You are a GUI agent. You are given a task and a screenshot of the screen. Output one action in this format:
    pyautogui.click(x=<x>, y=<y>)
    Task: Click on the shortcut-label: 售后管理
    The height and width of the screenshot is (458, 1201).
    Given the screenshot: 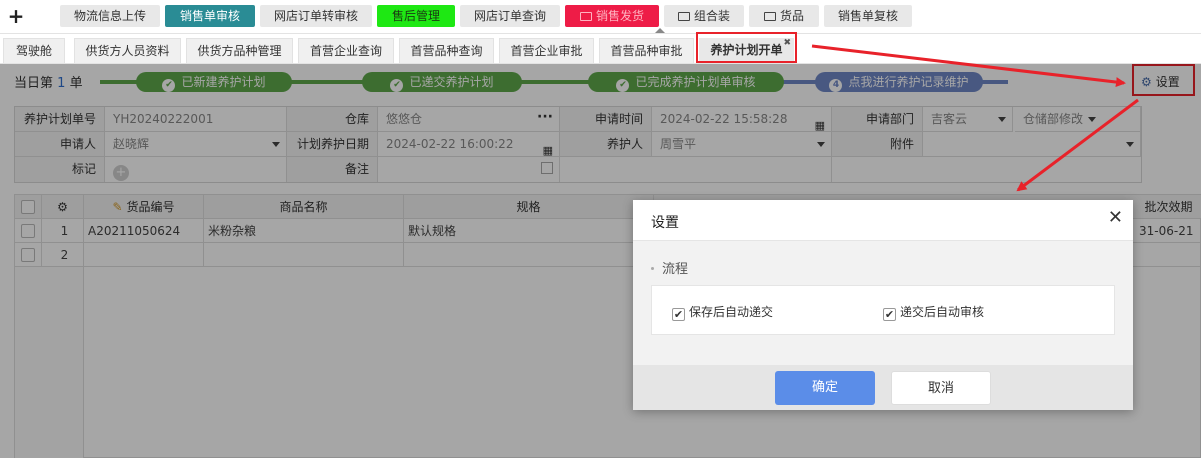 What is the action you would take?
    pyautogui.click(x=415, y=16)
    